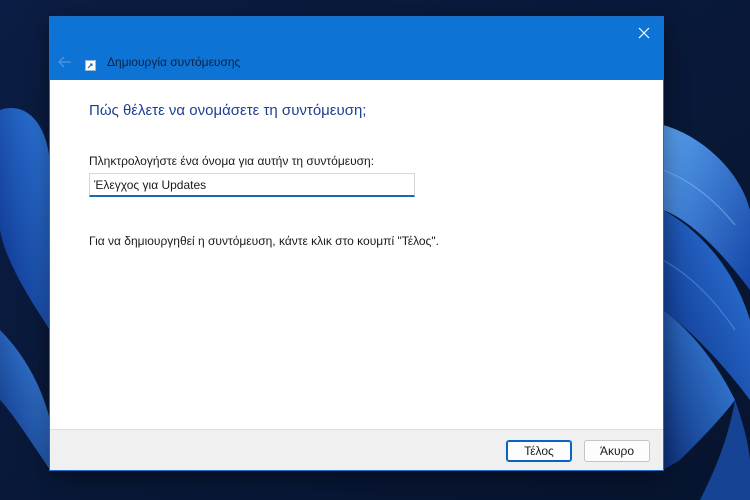  I want to click on close-icon, so click(644, 33).